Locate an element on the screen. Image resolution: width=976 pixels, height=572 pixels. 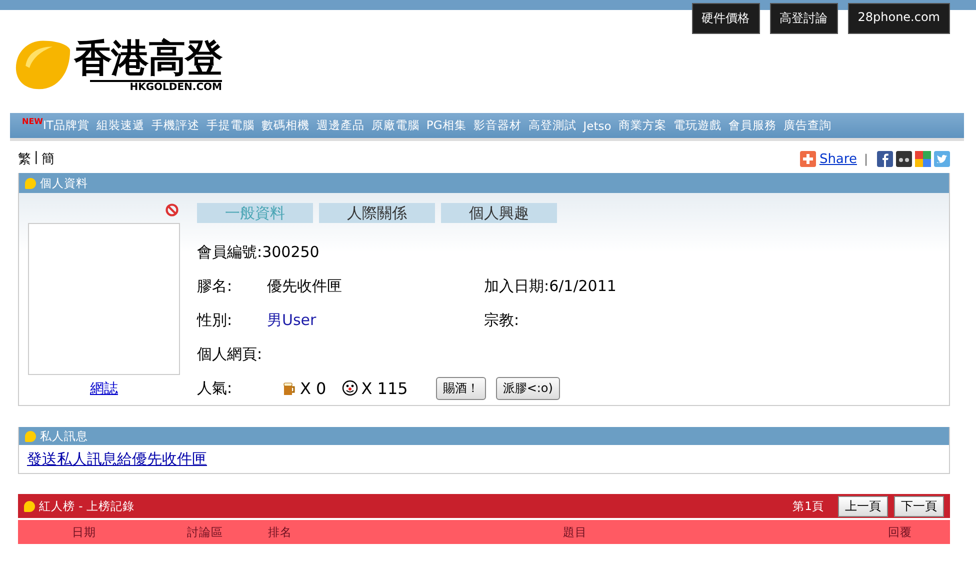
column-header: 日期 is located at coordinates (84, 532).